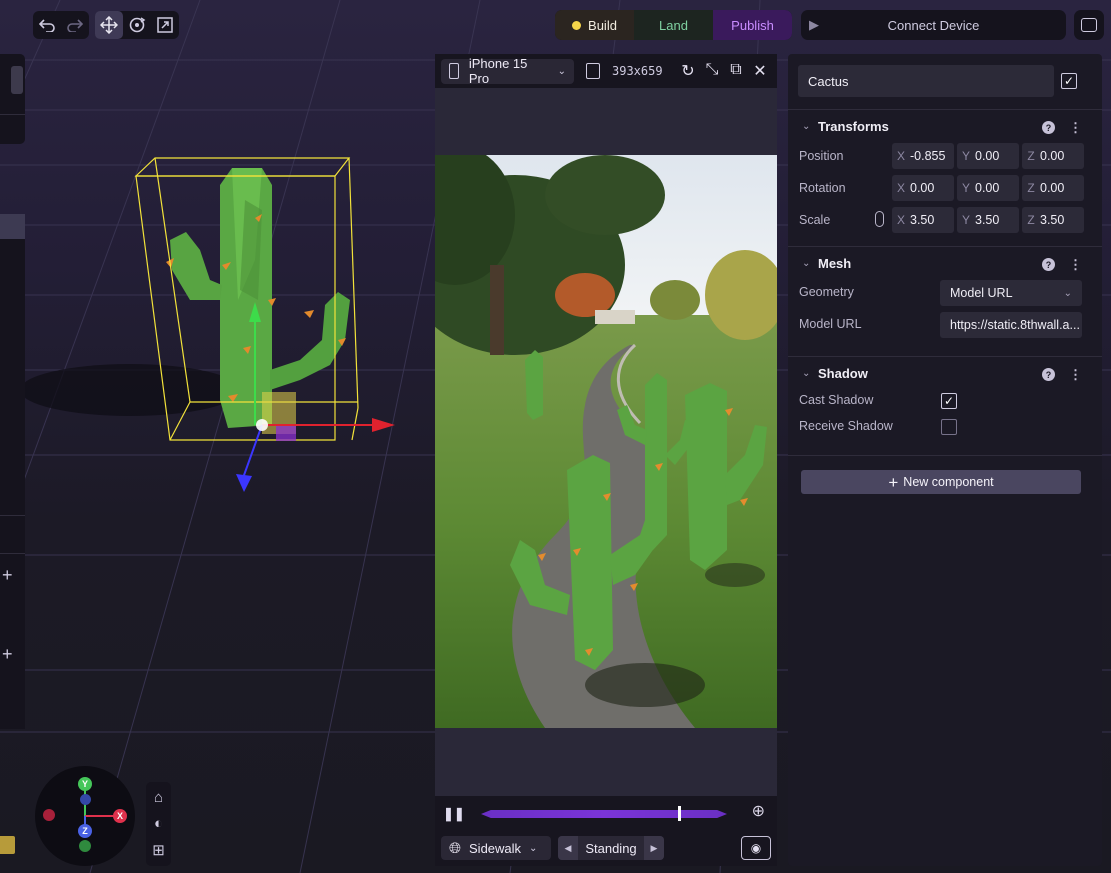  I want to click on build-mode-button: Build, so click(594, 25).